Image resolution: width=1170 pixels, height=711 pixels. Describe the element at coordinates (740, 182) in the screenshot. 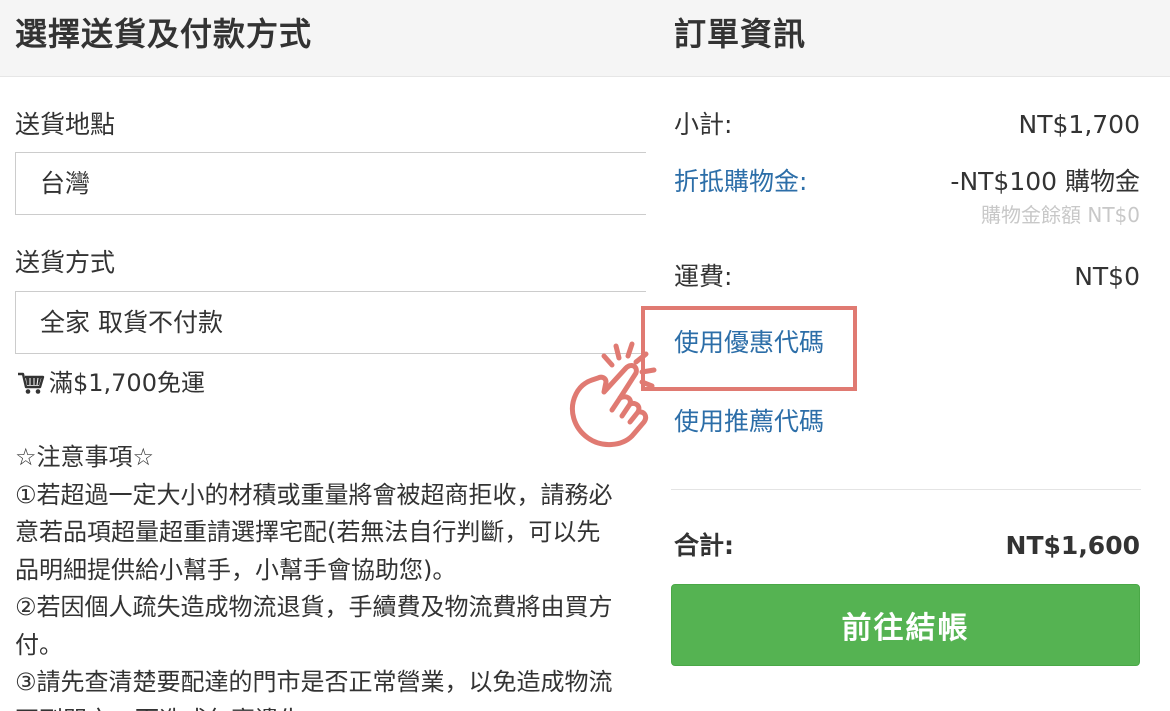

I see `credit-link: 折抵購物金:` at that location.